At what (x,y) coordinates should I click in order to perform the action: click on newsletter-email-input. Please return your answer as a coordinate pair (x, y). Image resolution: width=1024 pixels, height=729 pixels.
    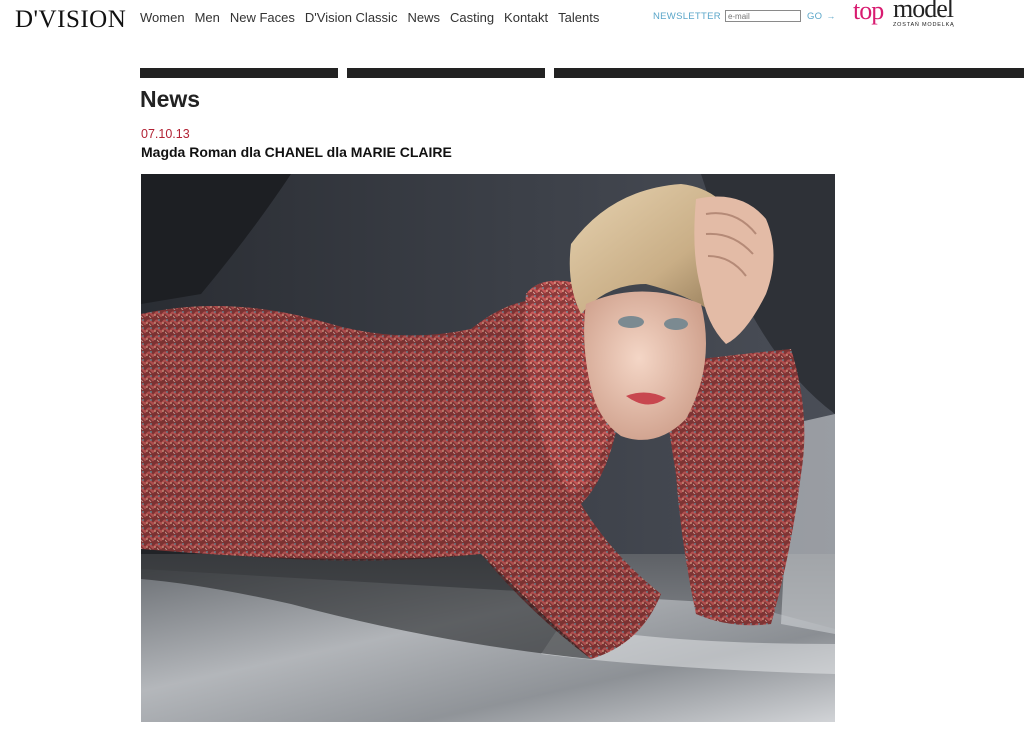
    Looking at the image, I should click on (762, 16).